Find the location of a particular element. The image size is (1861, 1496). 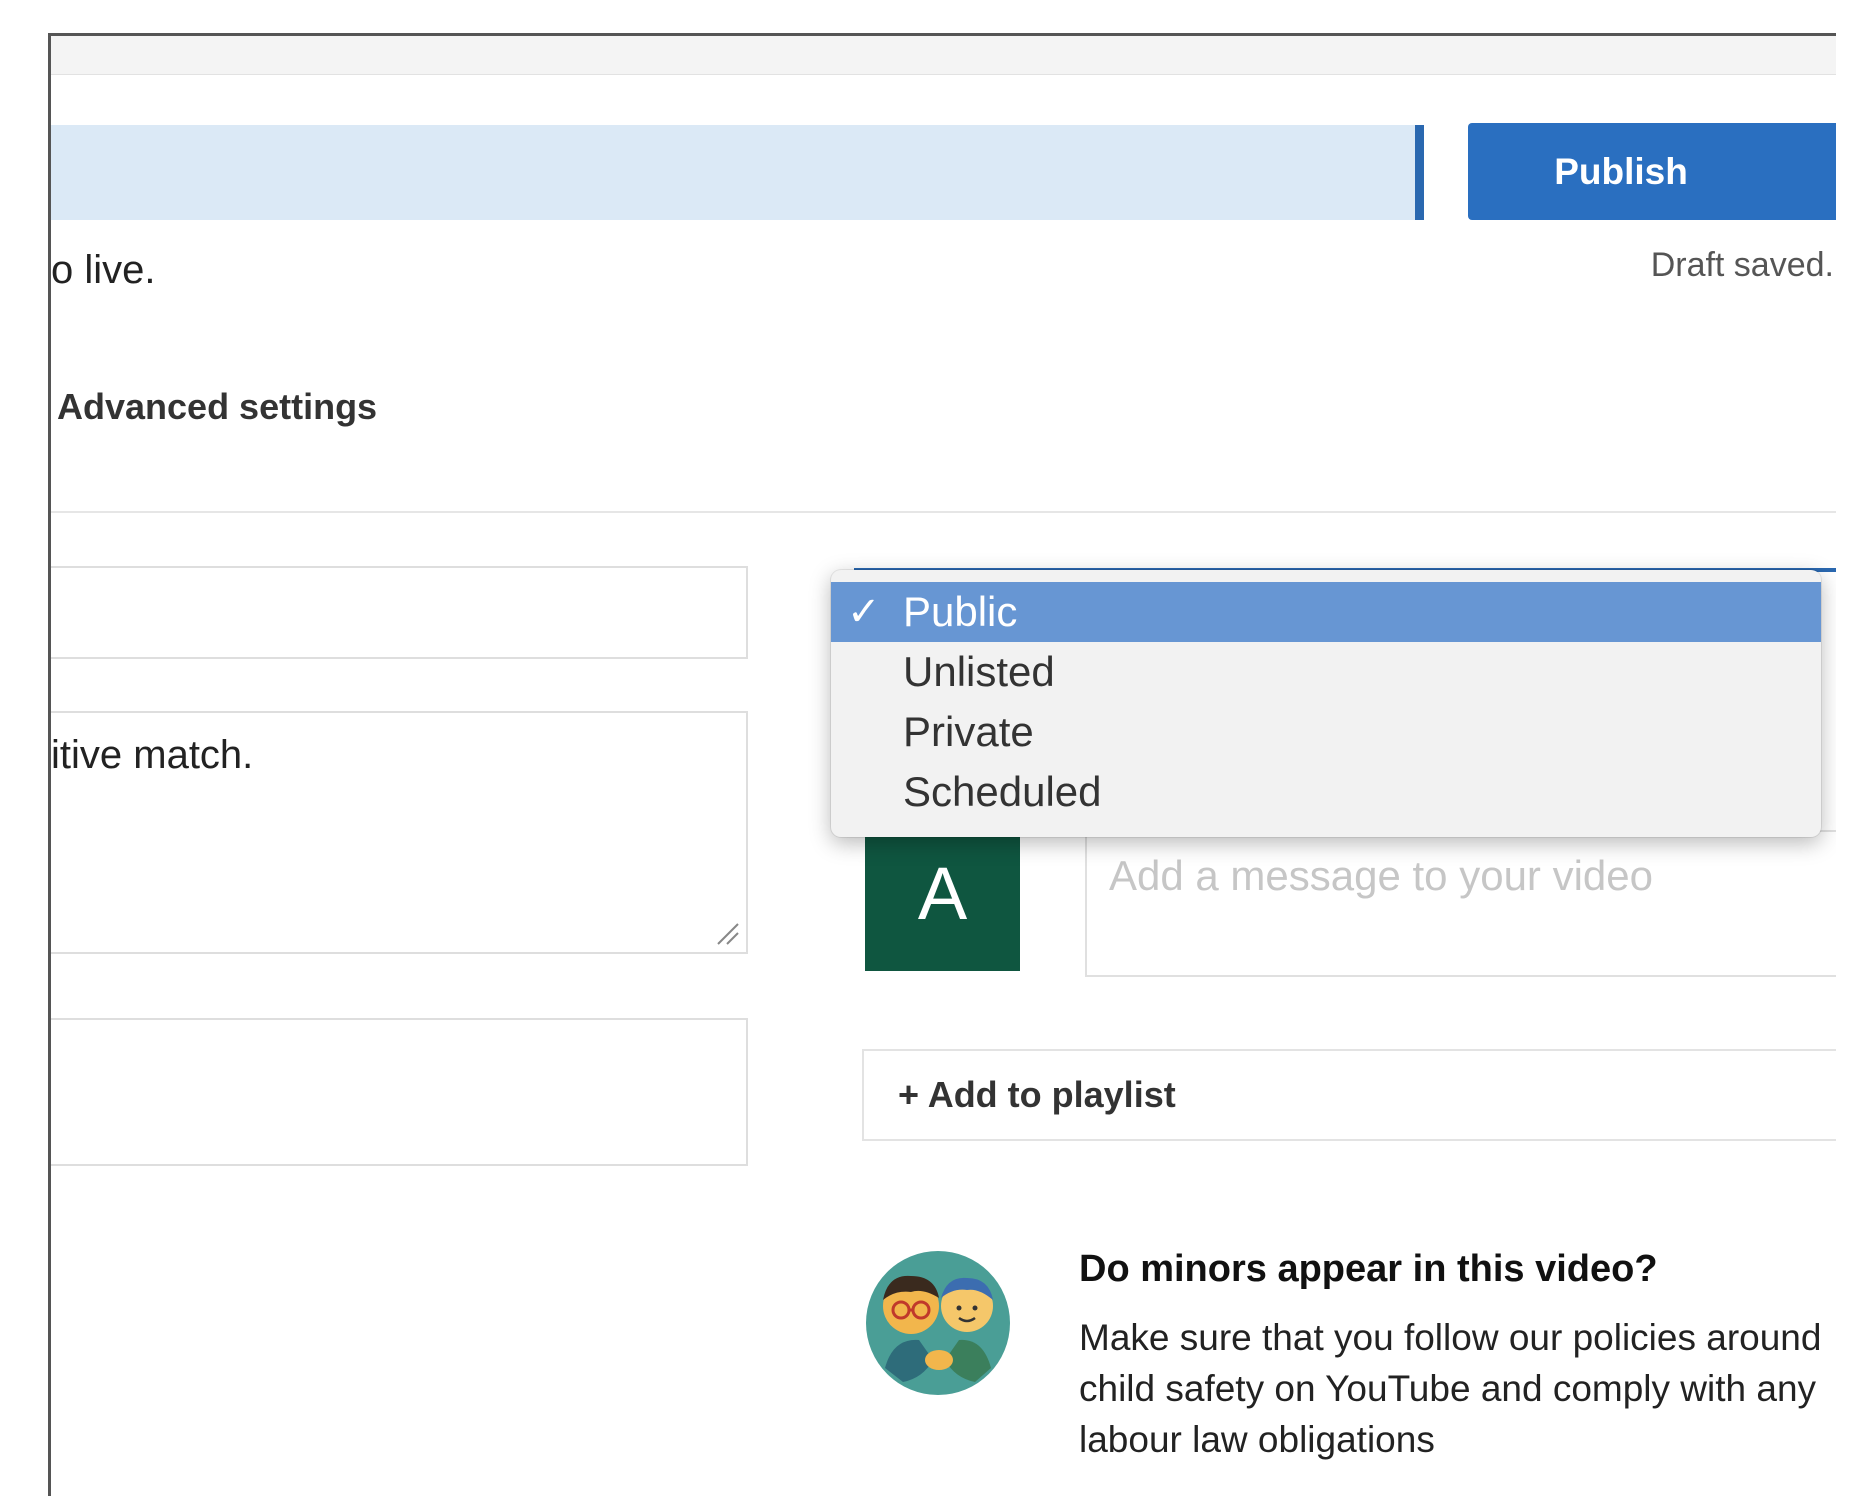

resize-grip-icon is located at coordinates (727, 933).